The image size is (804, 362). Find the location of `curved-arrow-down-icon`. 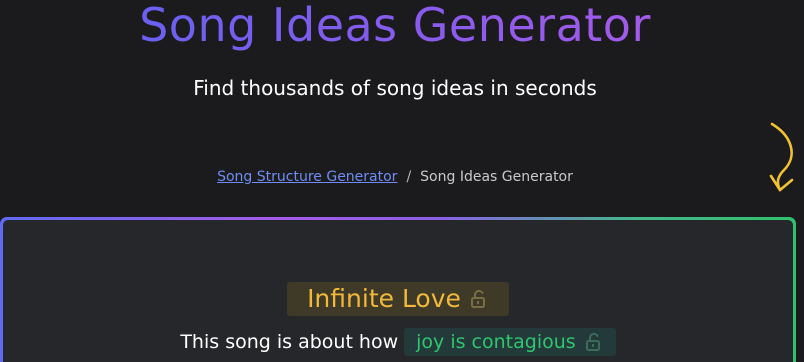

curved-arrow-down-icon is located at coordinates (781, 157).